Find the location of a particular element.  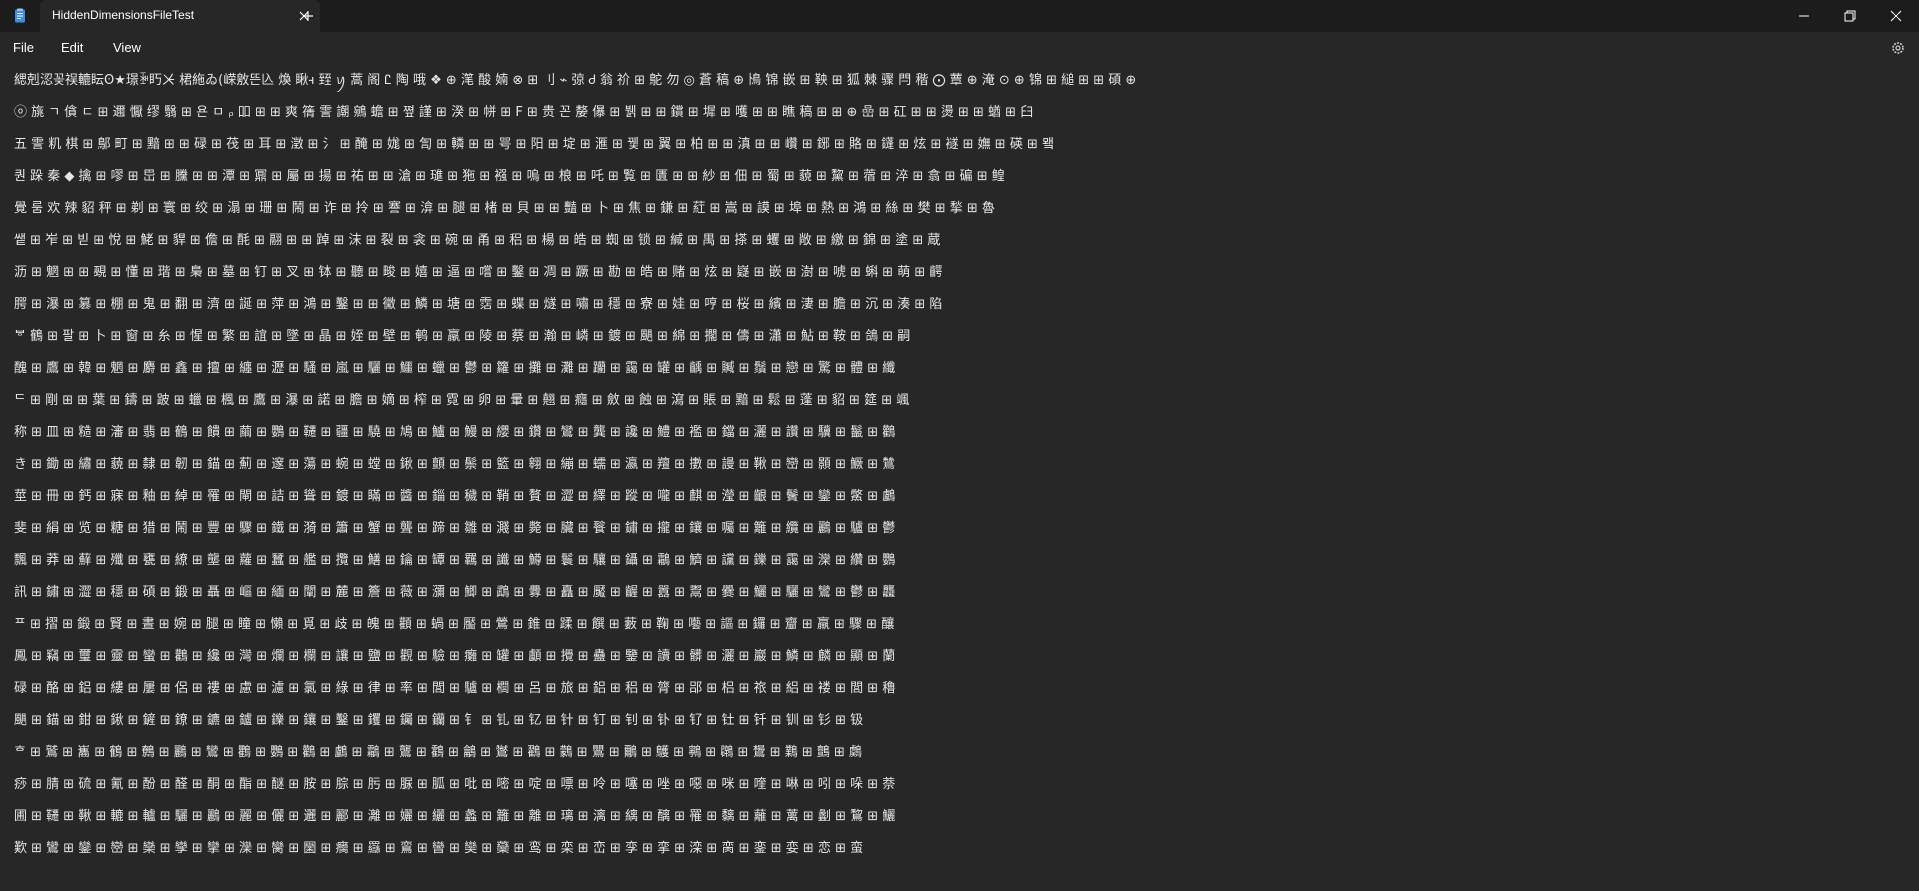

menu-bar: File Edit View is located at coordinates (959, 49).